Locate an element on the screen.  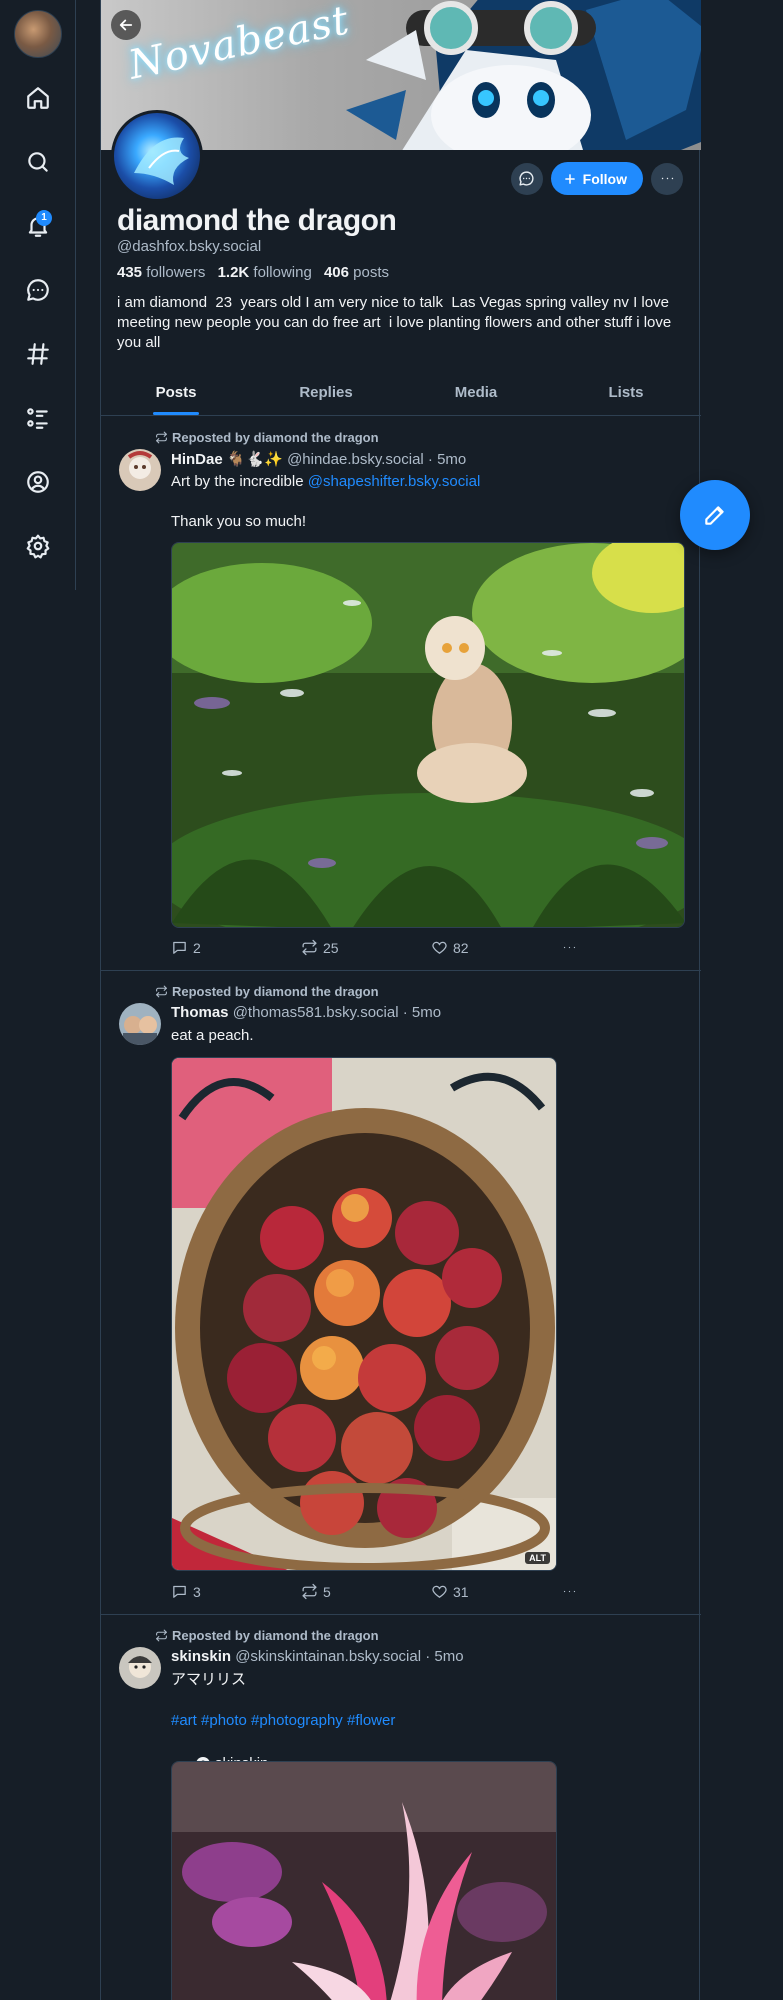
avatar-dragon-art is located at coordinates (161, 161).